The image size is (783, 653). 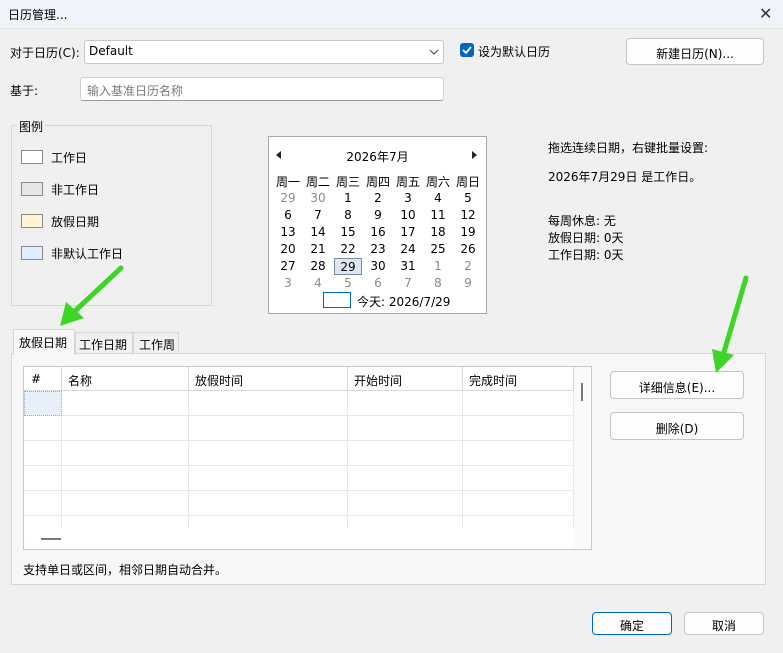 What do you see at coordinates (405, 379) in the screenshot?
I see `column-header: 开始时间` at bounding box center [405, 379].